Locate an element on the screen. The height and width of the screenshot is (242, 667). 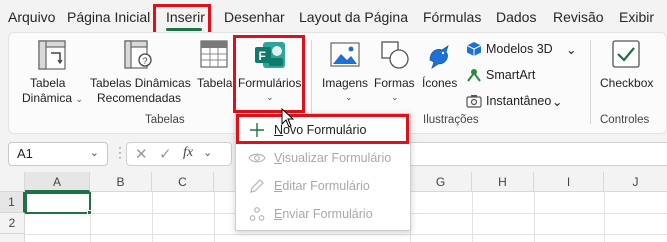
tab-arquivo: Arquivo is located at coordinates (31, 17).